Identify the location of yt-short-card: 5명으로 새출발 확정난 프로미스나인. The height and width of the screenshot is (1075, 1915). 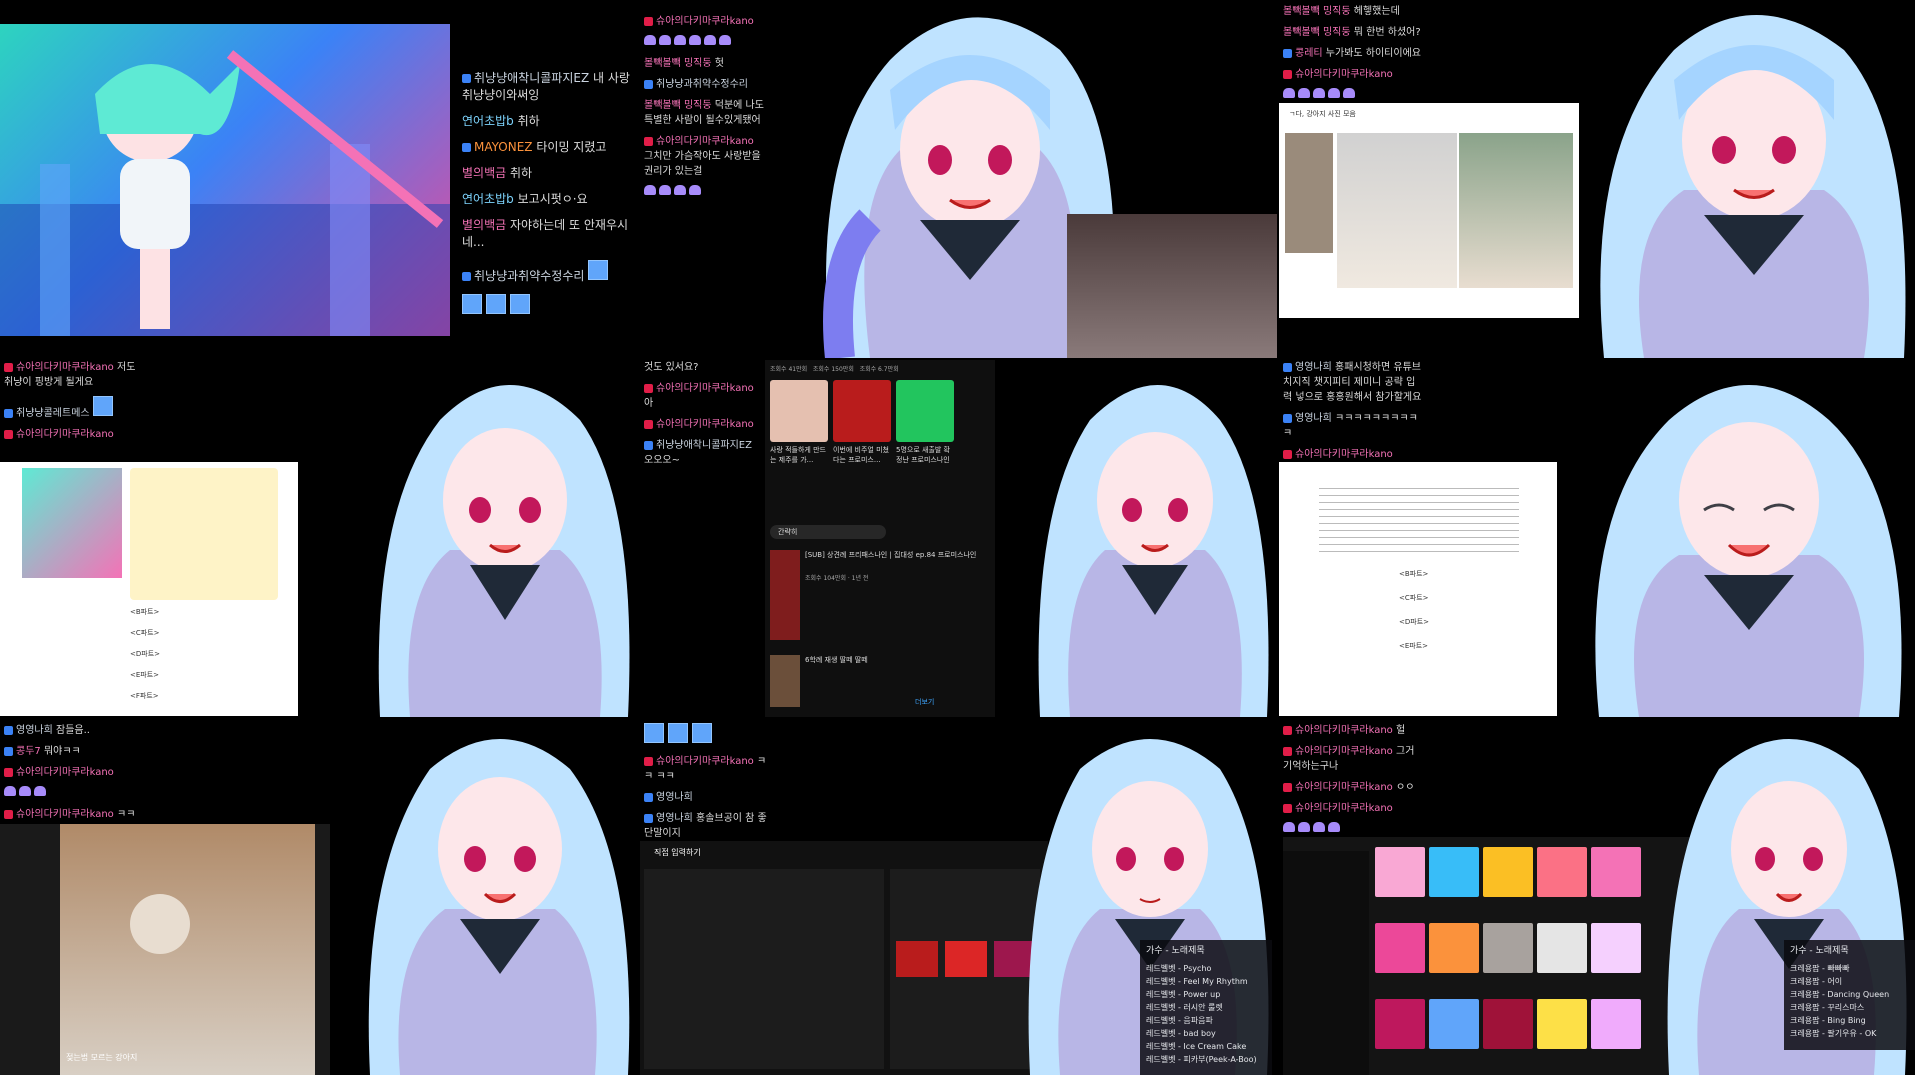
(925, 422).